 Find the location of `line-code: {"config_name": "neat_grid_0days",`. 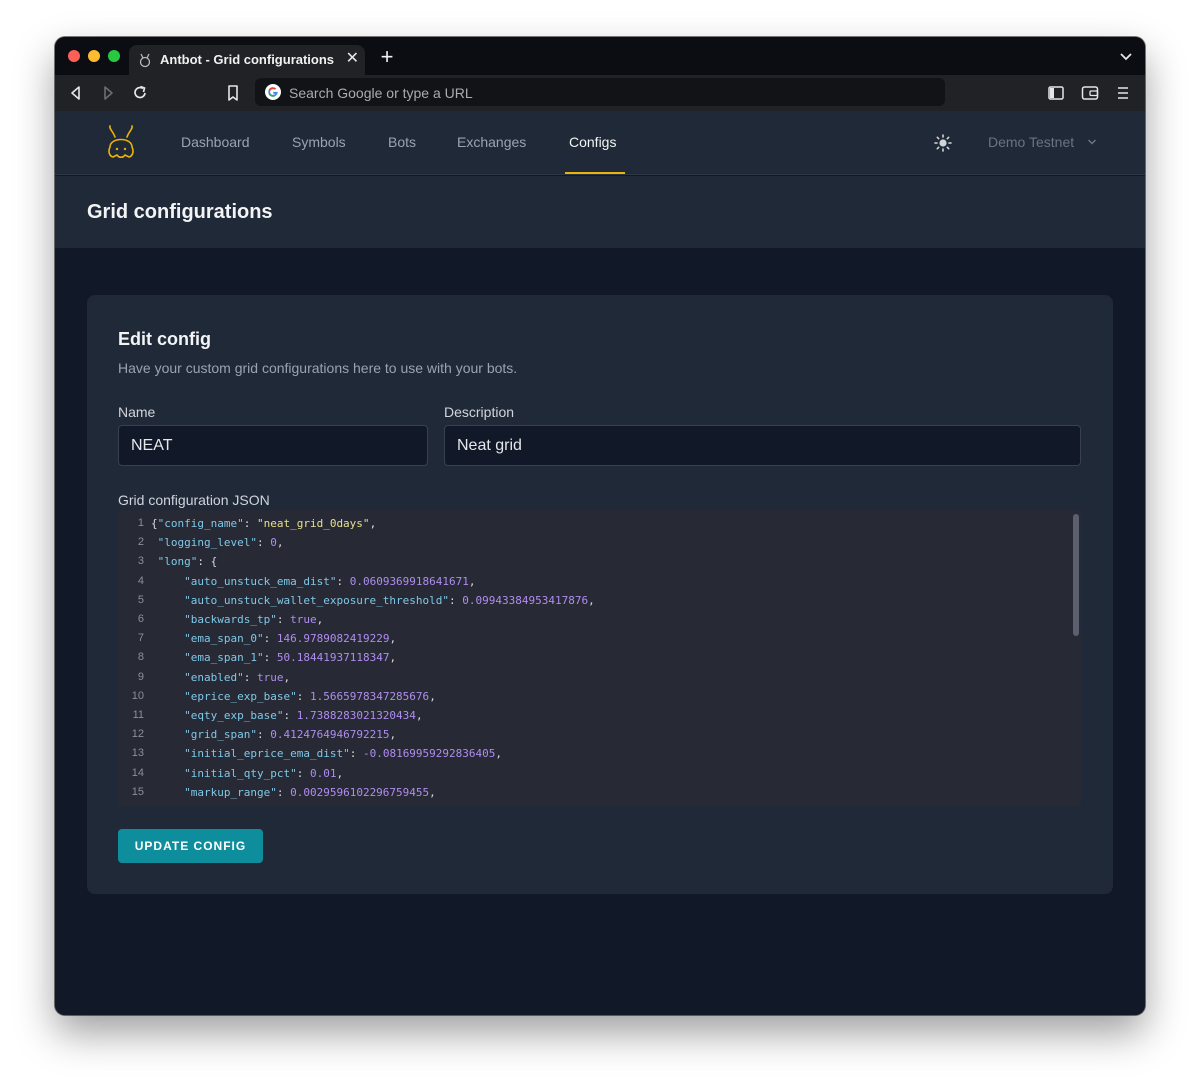

line-code: {"config_name": "neat_grid_0days", is located at coordinates (264, 523).